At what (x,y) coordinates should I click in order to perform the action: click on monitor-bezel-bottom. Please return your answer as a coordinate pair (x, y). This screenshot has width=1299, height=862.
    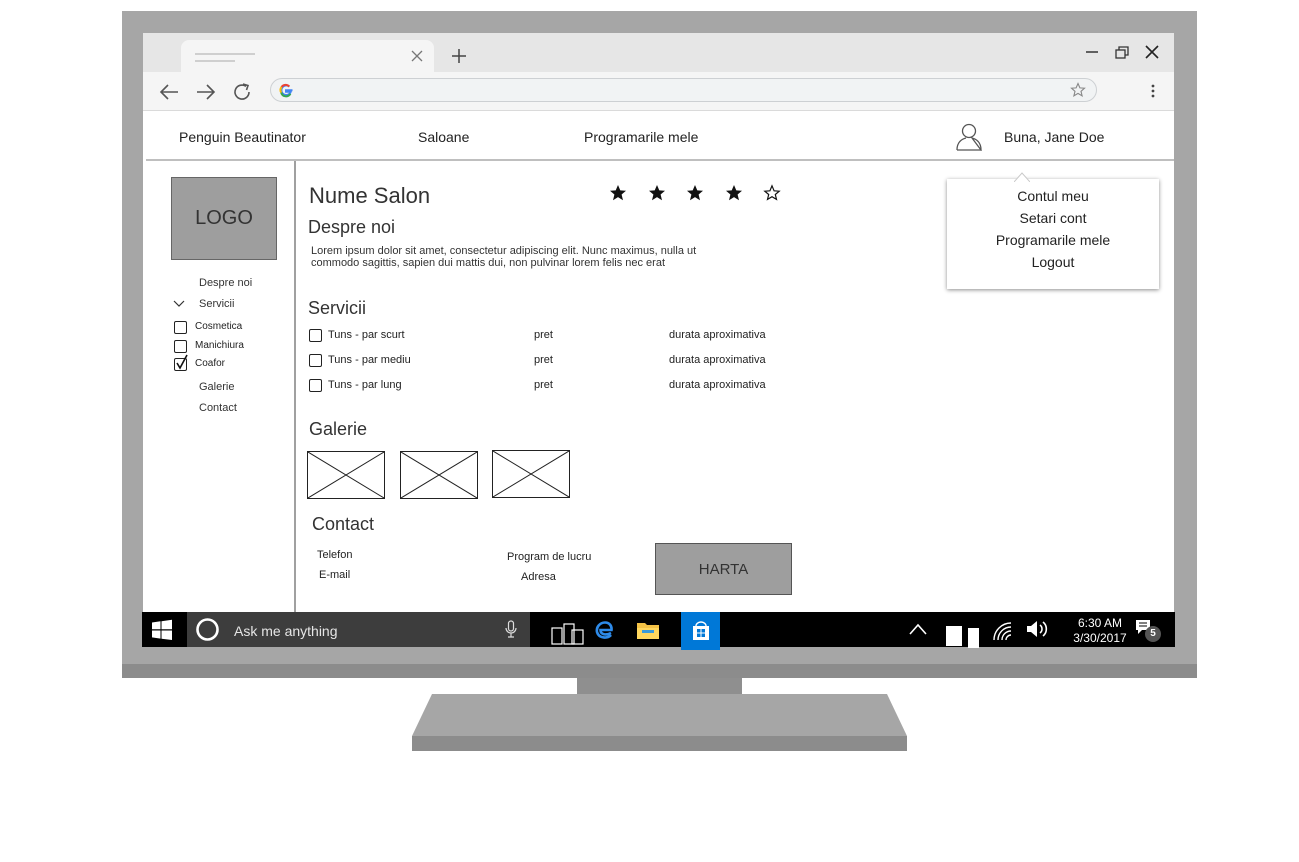
    Looking at the image, I should click on (659, 671).